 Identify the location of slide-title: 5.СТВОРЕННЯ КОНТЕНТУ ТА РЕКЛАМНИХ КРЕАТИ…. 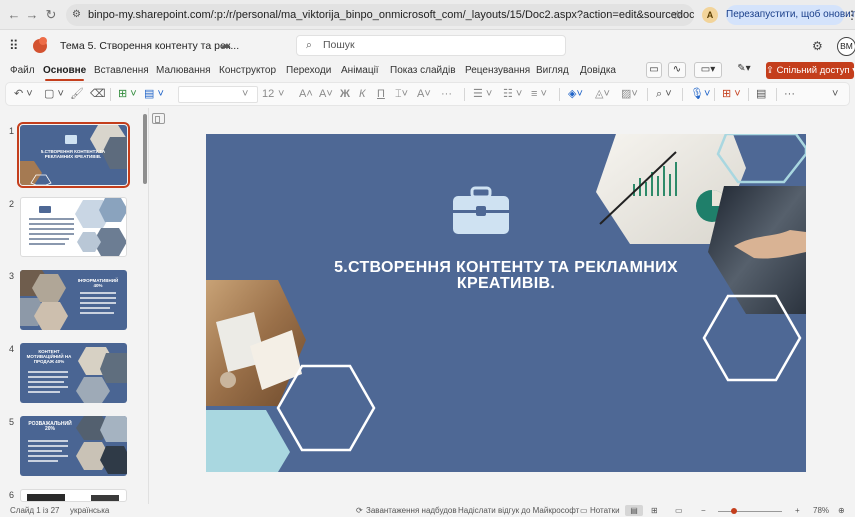
(506, 276).